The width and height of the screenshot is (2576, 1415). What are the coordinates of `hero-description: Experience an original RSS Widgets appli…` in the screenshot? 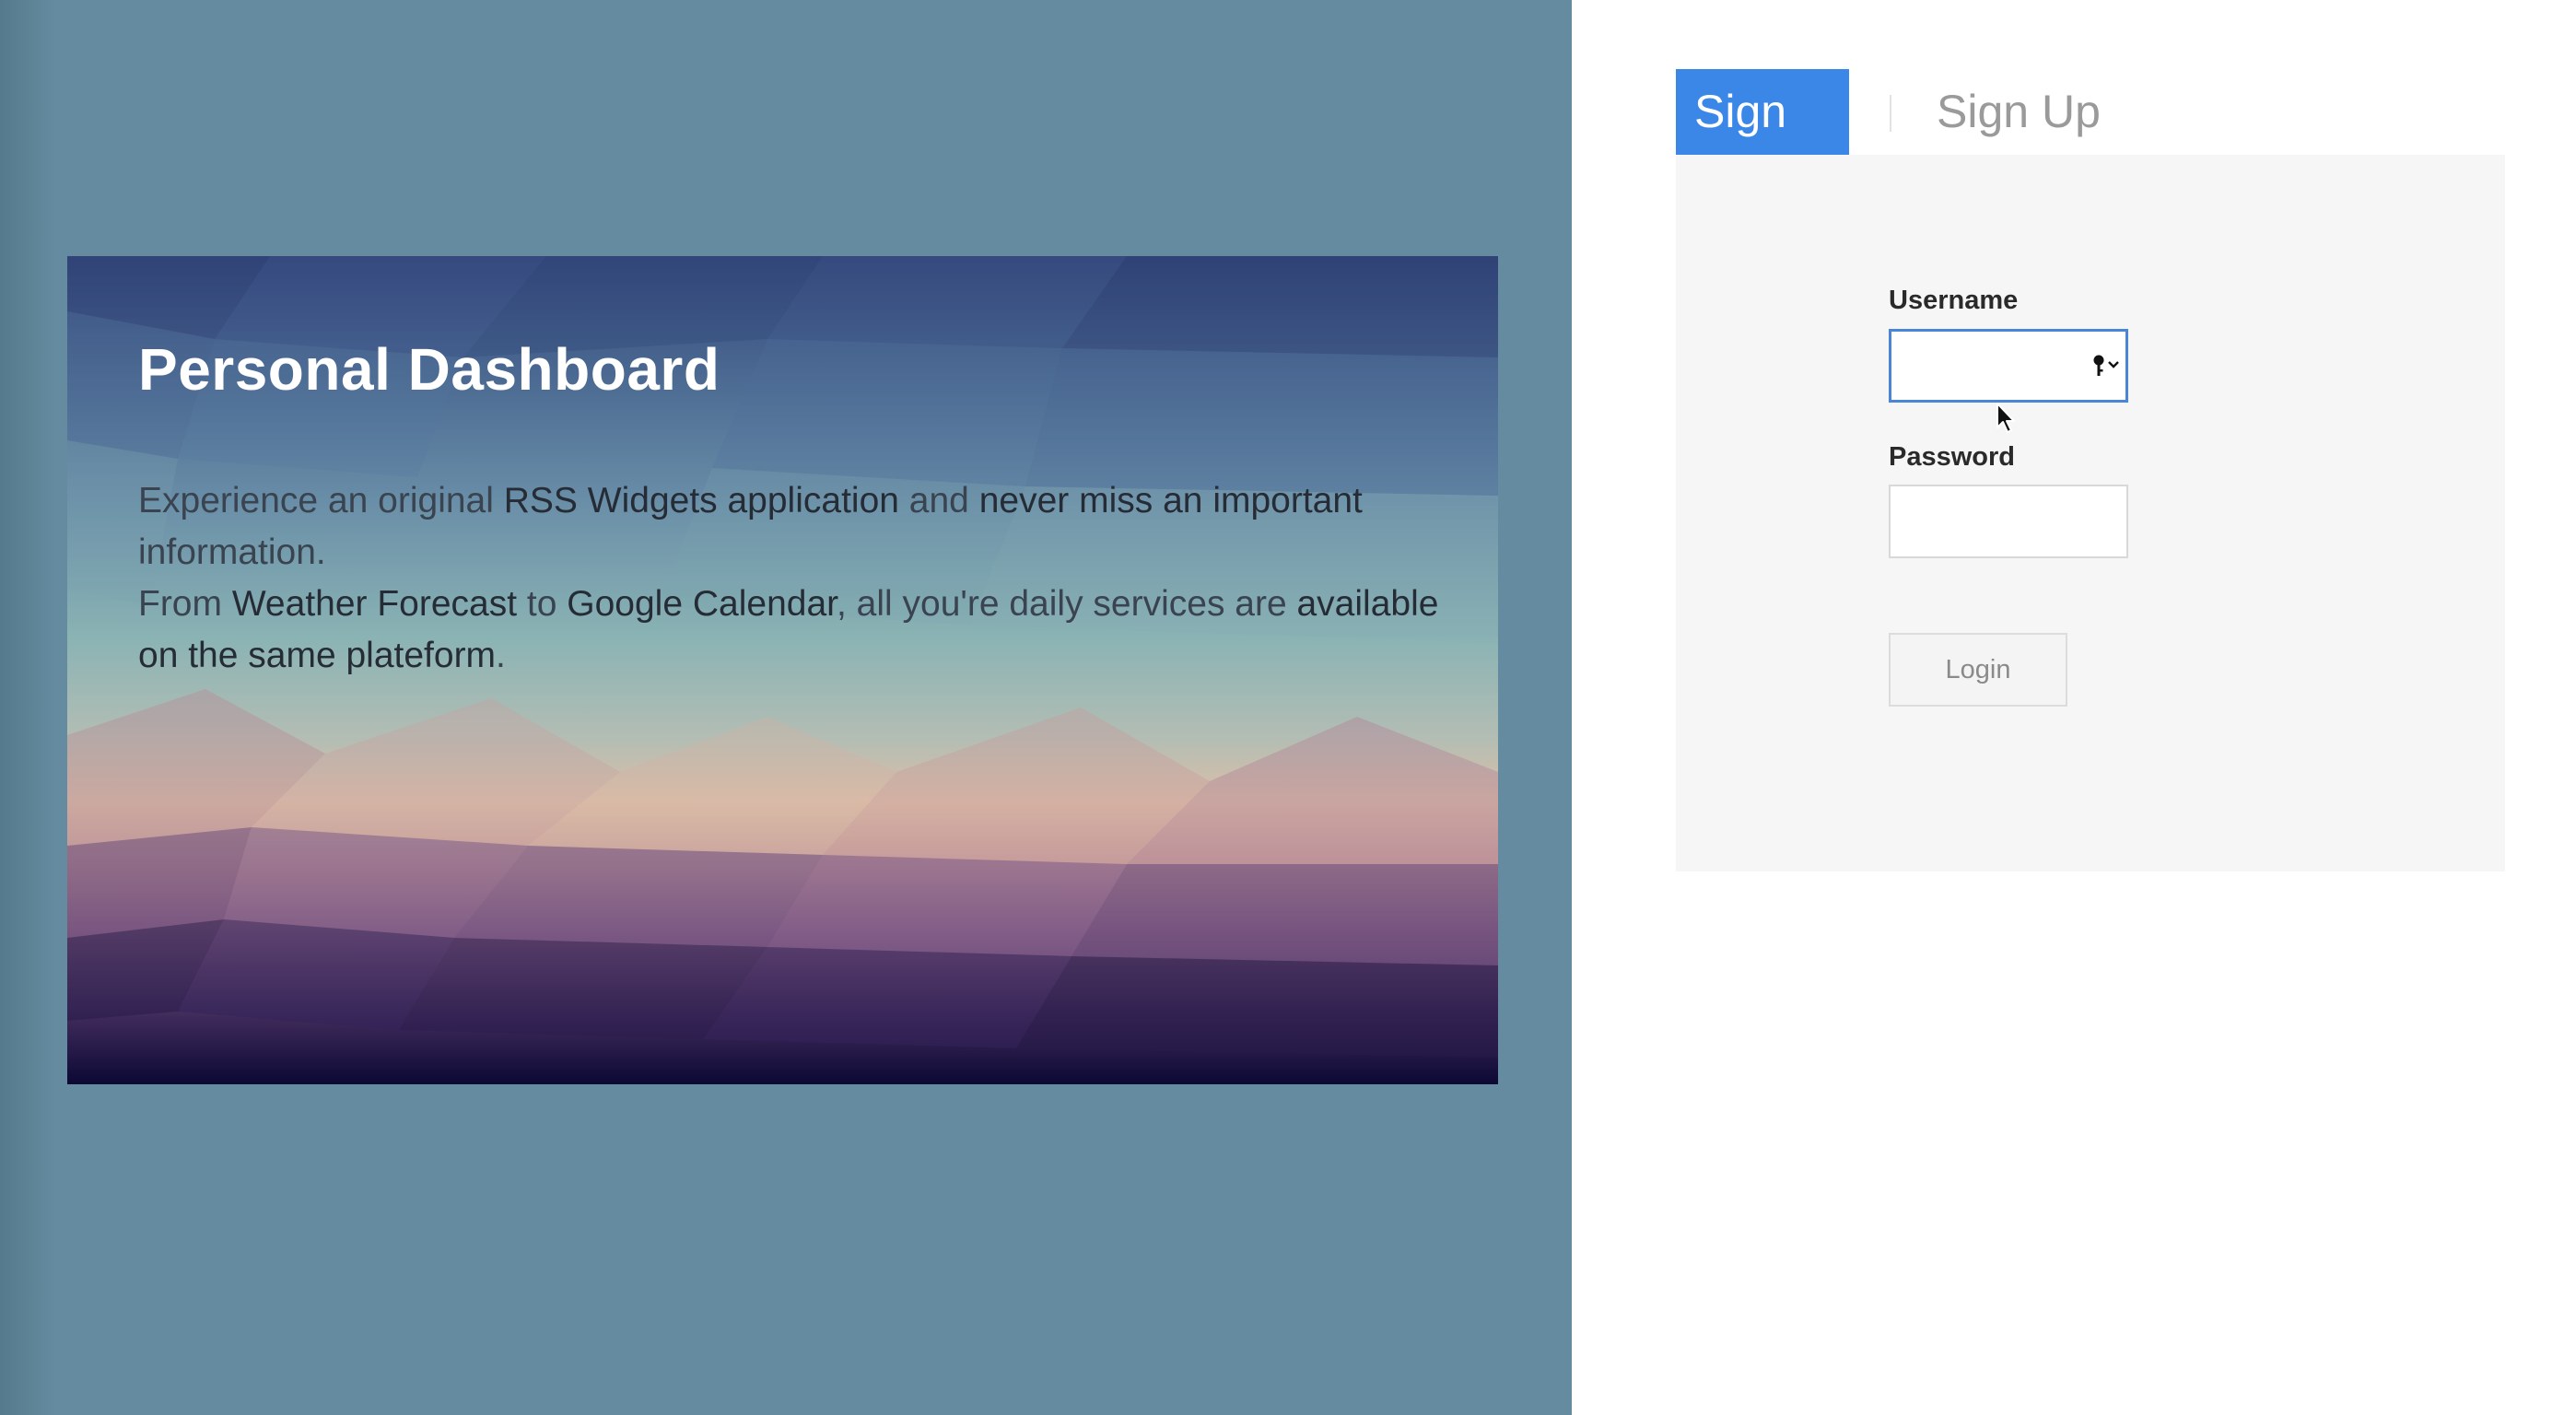 It's located at (792, 578).